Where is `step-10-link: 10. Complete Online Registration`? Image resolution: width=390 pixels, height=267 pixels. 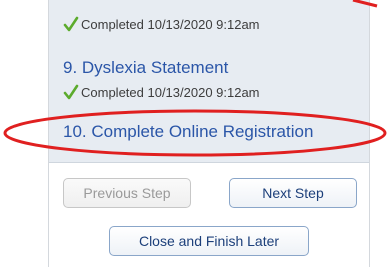 step-10-link: 10. Complete Online Registration is located at coordinates (188, 132).